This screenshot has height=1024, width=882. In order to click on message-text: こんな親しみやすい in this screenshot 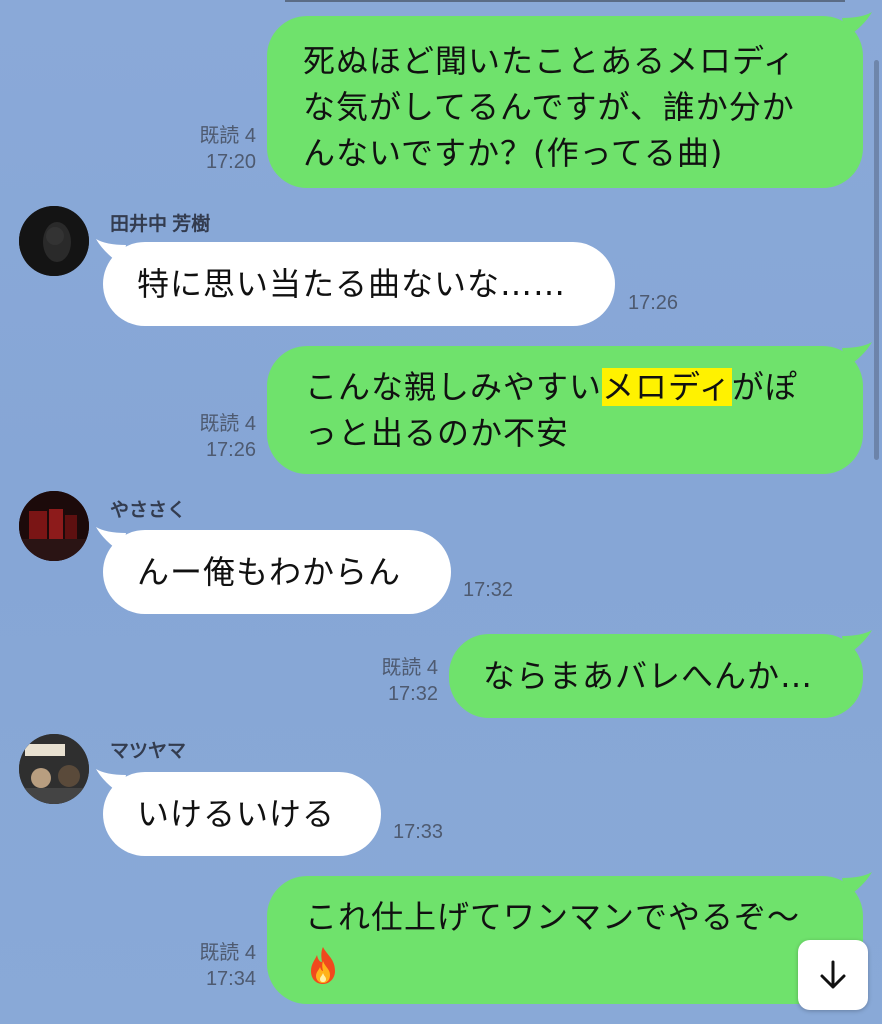, I will do `click(454, 387)`.